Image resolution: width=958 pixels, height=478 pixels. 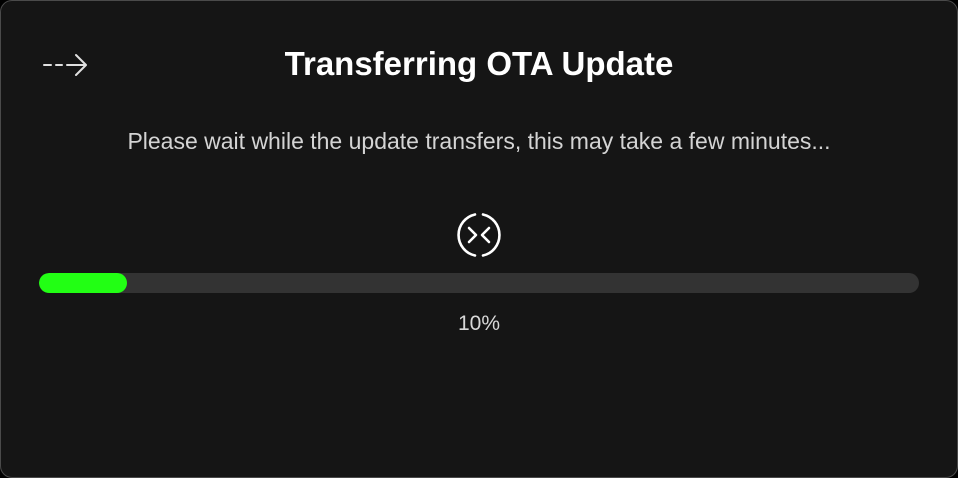 I want to click on progress-bar-fill, so click(x=83, y=283).